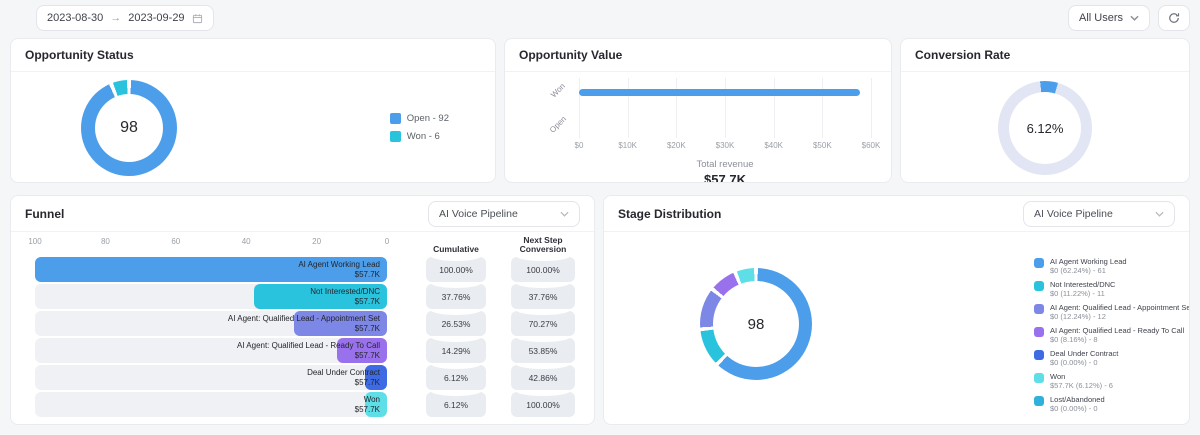 The height and width of the screenshot is (435, 1200). Describe the element at coordinates (343, 372) in the screenshot. I see `funnel-stage-name: Deal Under Contract` at that location.